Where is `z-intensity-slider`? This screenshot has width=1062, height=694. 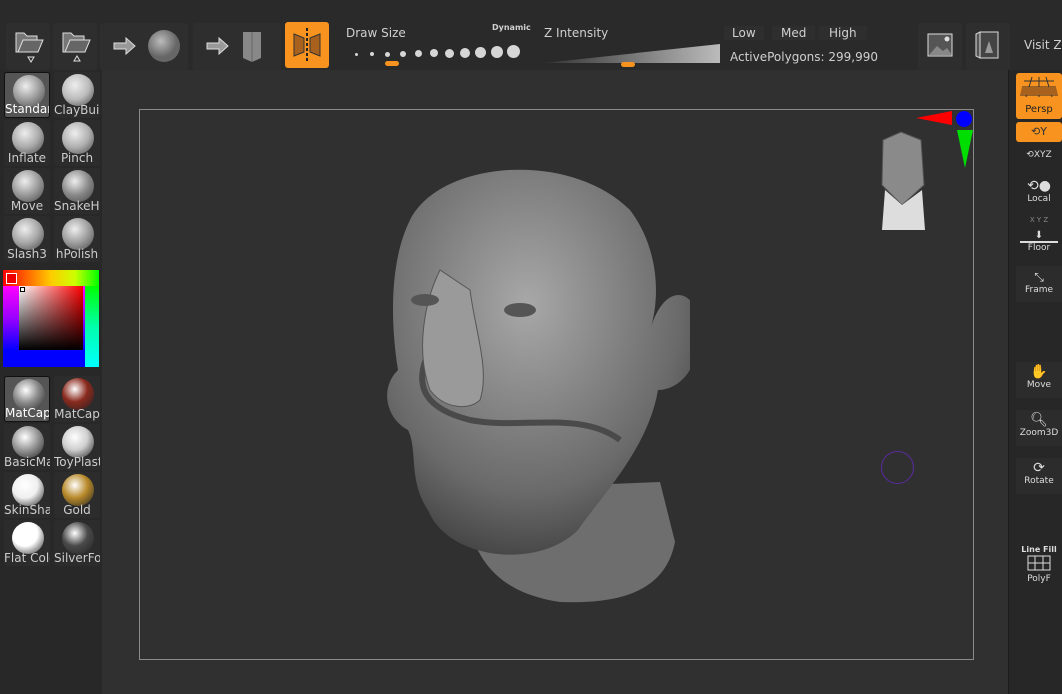
z-intensity-slider is located at coordinates (632, 55).